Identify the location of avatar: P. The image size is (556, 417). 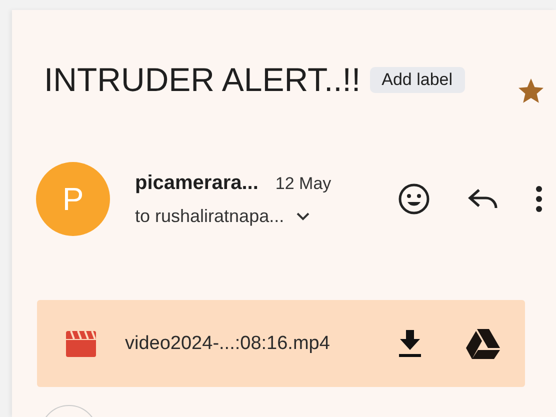
(73, 199).